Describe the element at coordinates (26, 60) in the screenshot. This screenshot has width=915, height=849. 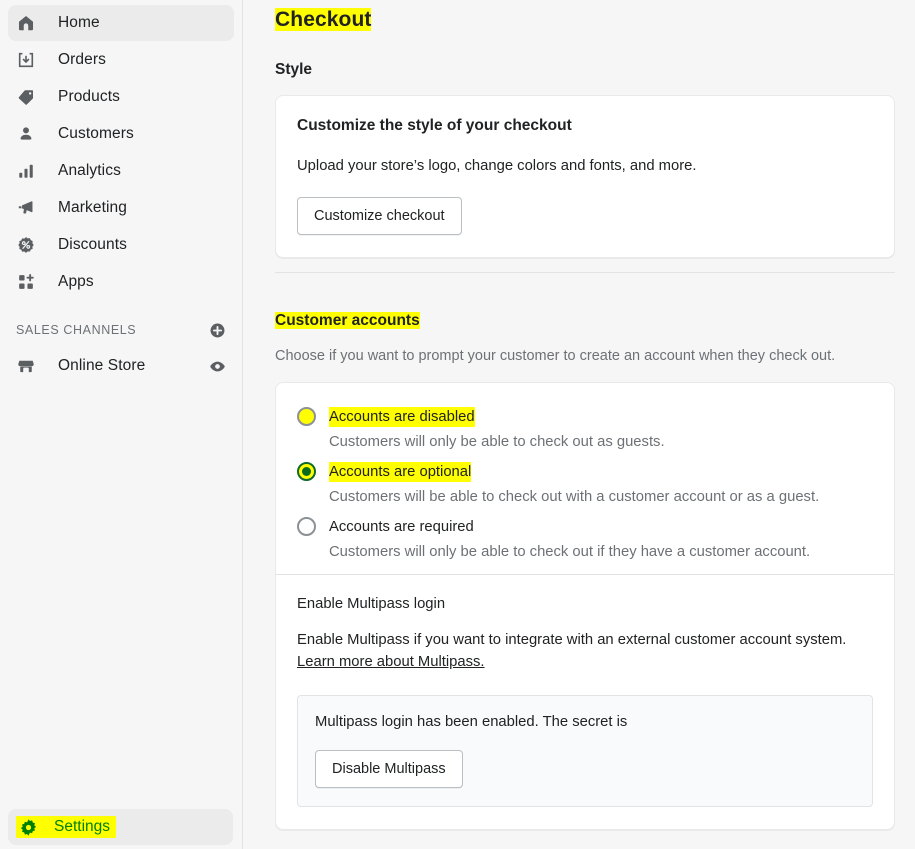
I see `orders-icon` at that location.